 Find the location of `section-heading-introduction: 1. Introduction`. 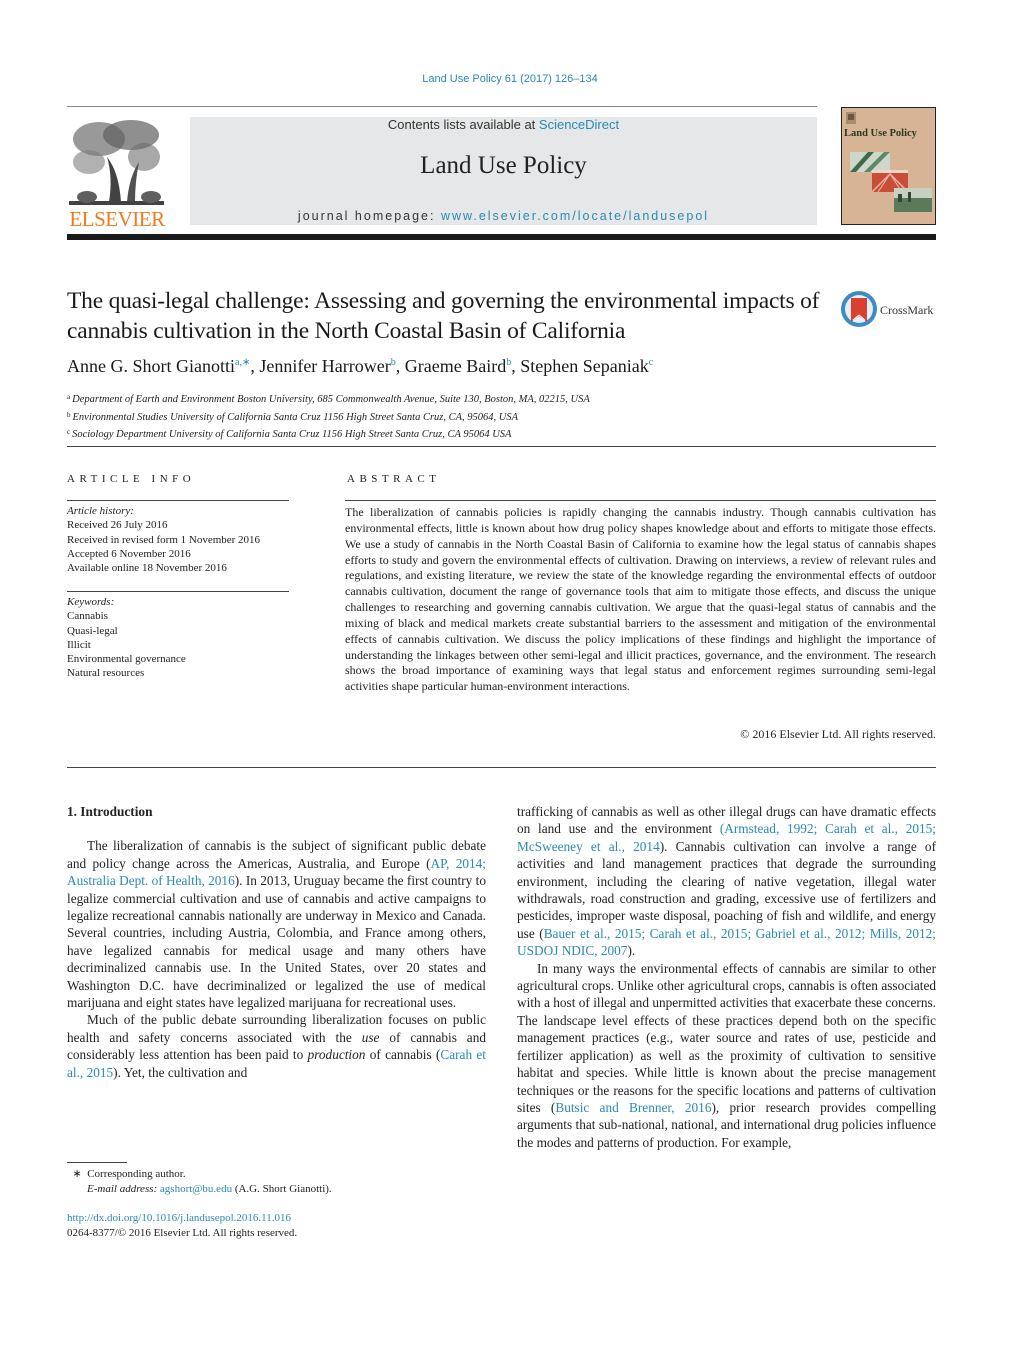

section-heading-introduction: 1. Introduction is located at coordinates (110, 811).